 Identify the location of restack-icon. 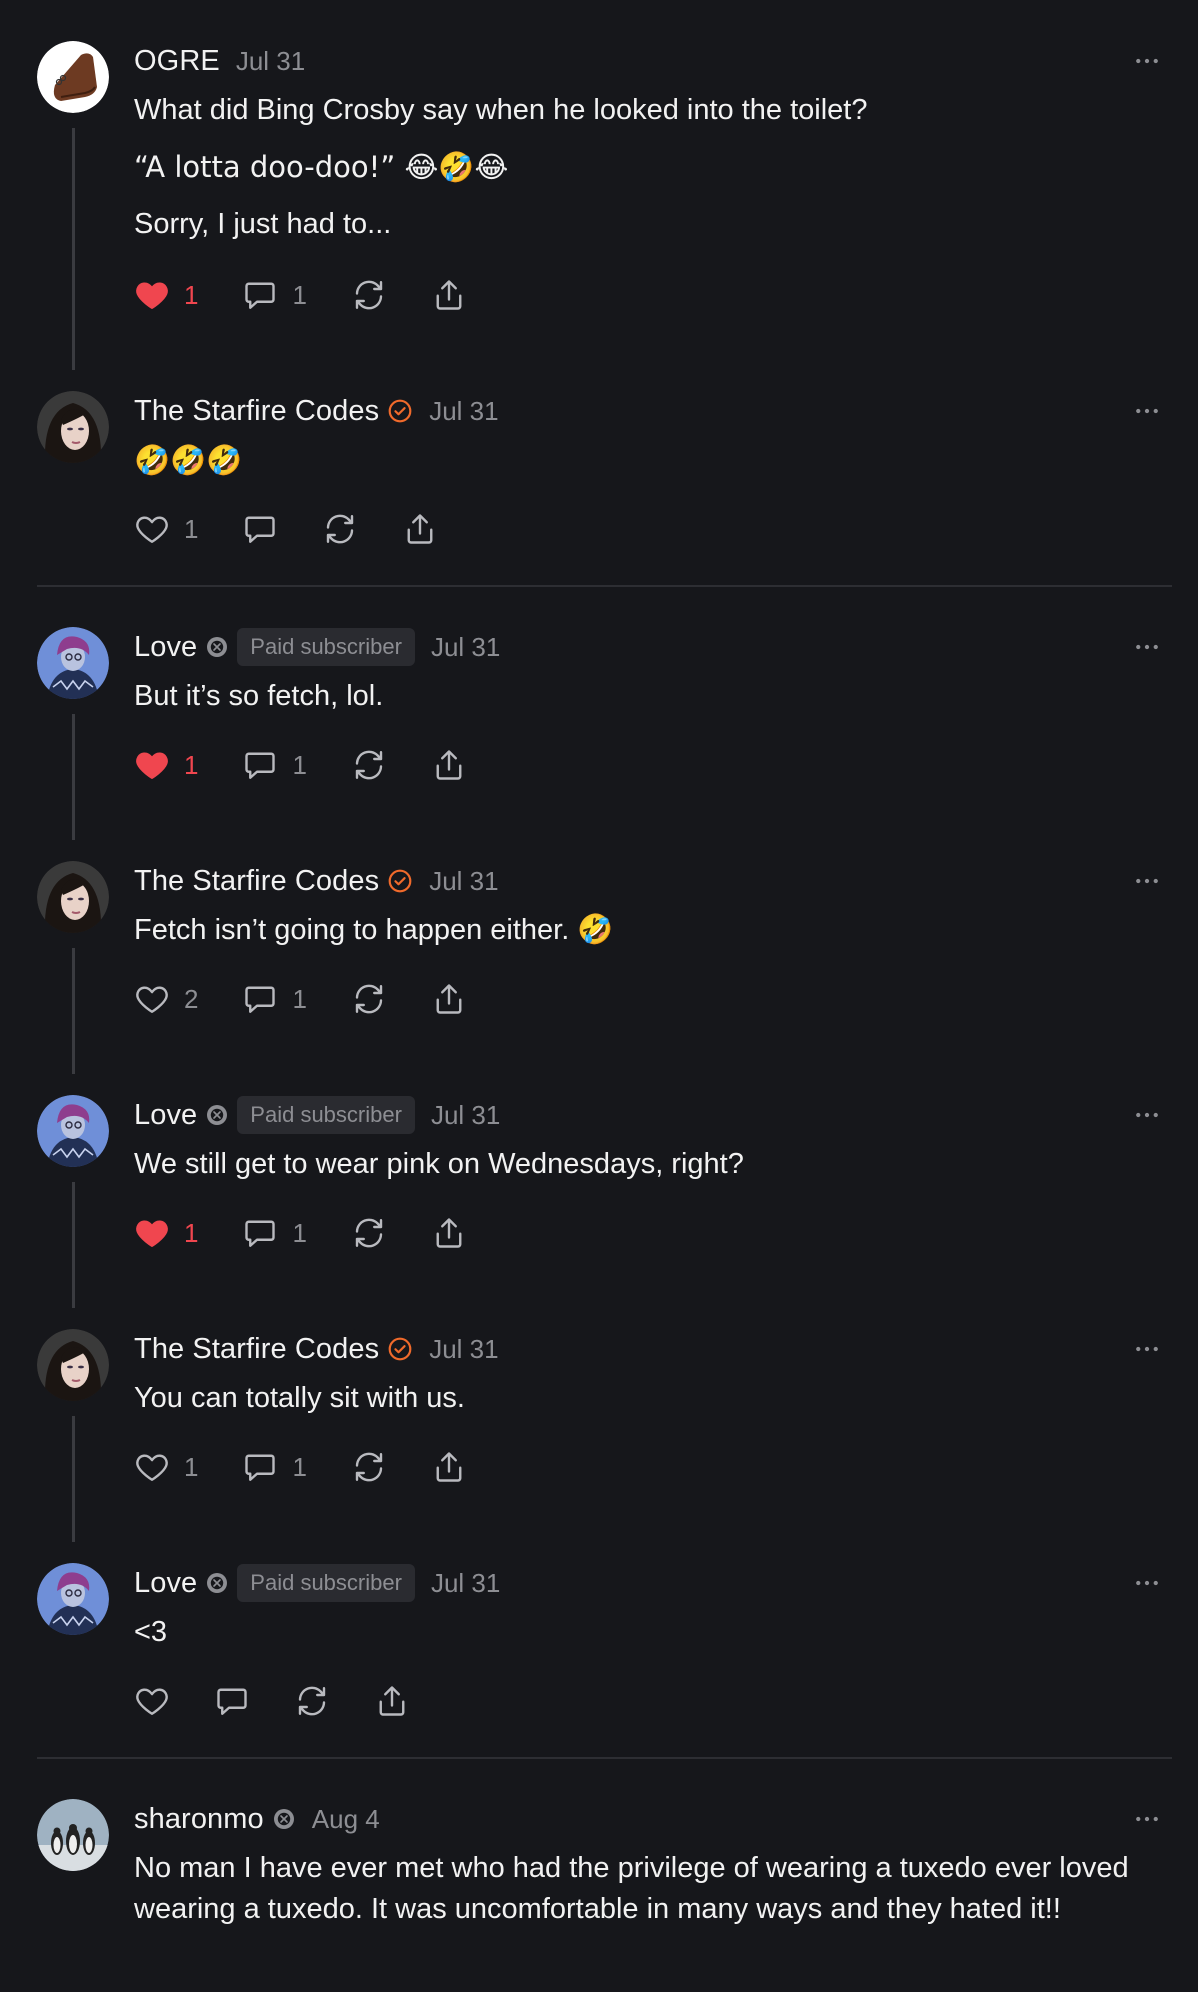
(369, 1233).